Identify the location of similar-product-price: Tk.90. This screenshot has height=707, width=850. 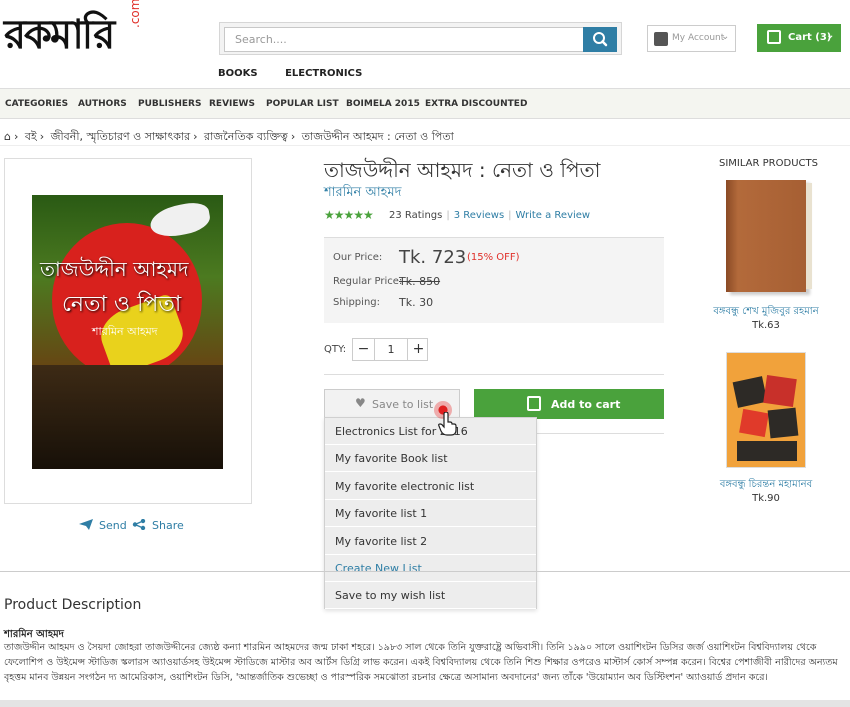
(766, 498).